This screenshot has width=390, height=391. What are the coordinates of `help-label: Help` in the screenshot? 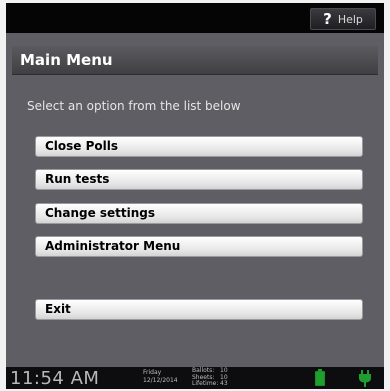 It's located at (350, 19).